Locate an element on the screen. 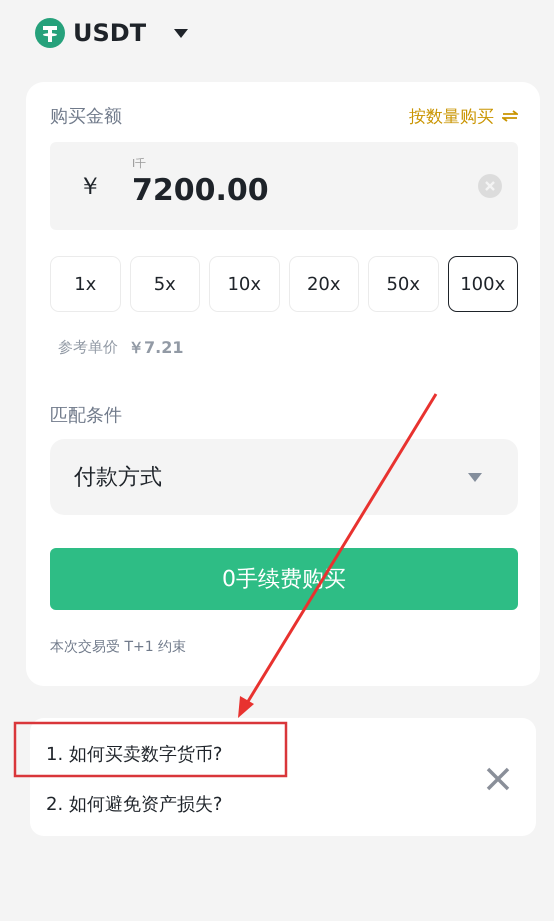 This screenshot has height=921, width=554. multiplier-button: 20x is located at coordinates (323, 284).